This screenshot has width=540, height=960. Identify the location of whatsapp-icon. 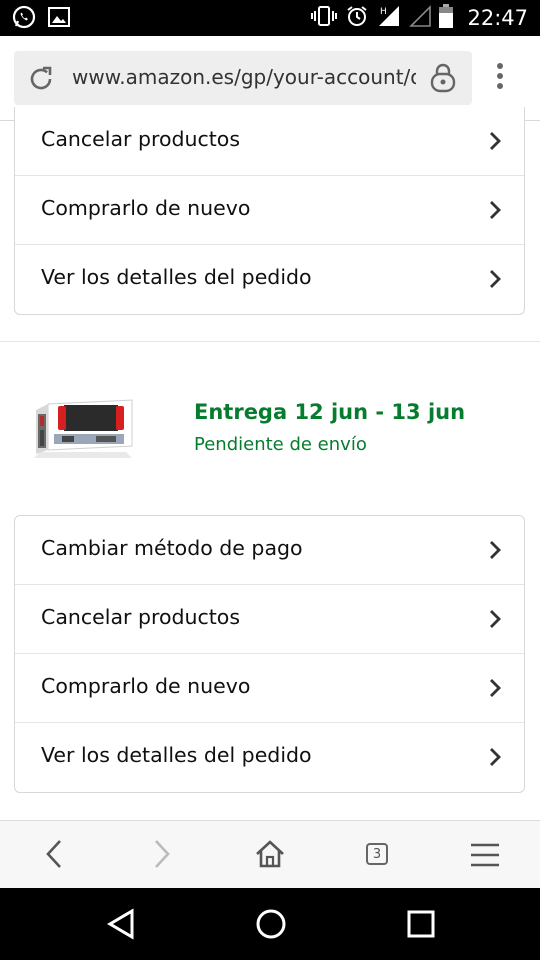
(24, 19).